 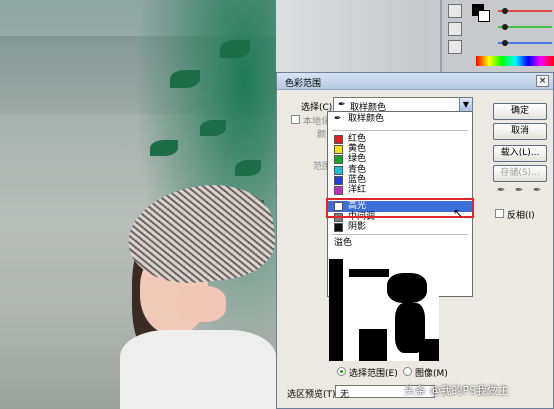 What do you see at coordinates (519, 190) in the screenshot?
I see `eyedropper-plus-icon: ✒` at bounding box center [519, 190].